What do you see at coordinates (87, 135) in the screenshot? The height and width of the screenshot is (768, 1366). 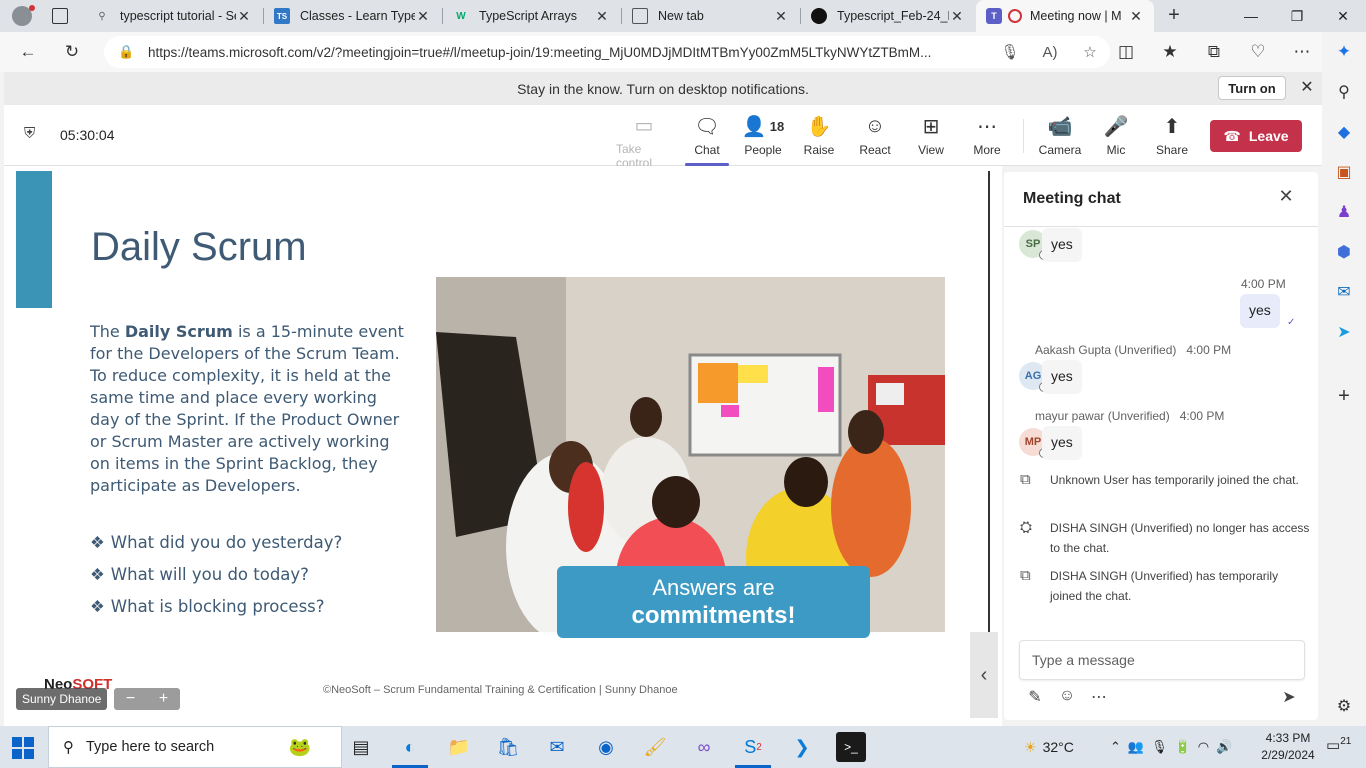 I see `meeting-timer: 05:30:04` at bounding box center [87, 135].